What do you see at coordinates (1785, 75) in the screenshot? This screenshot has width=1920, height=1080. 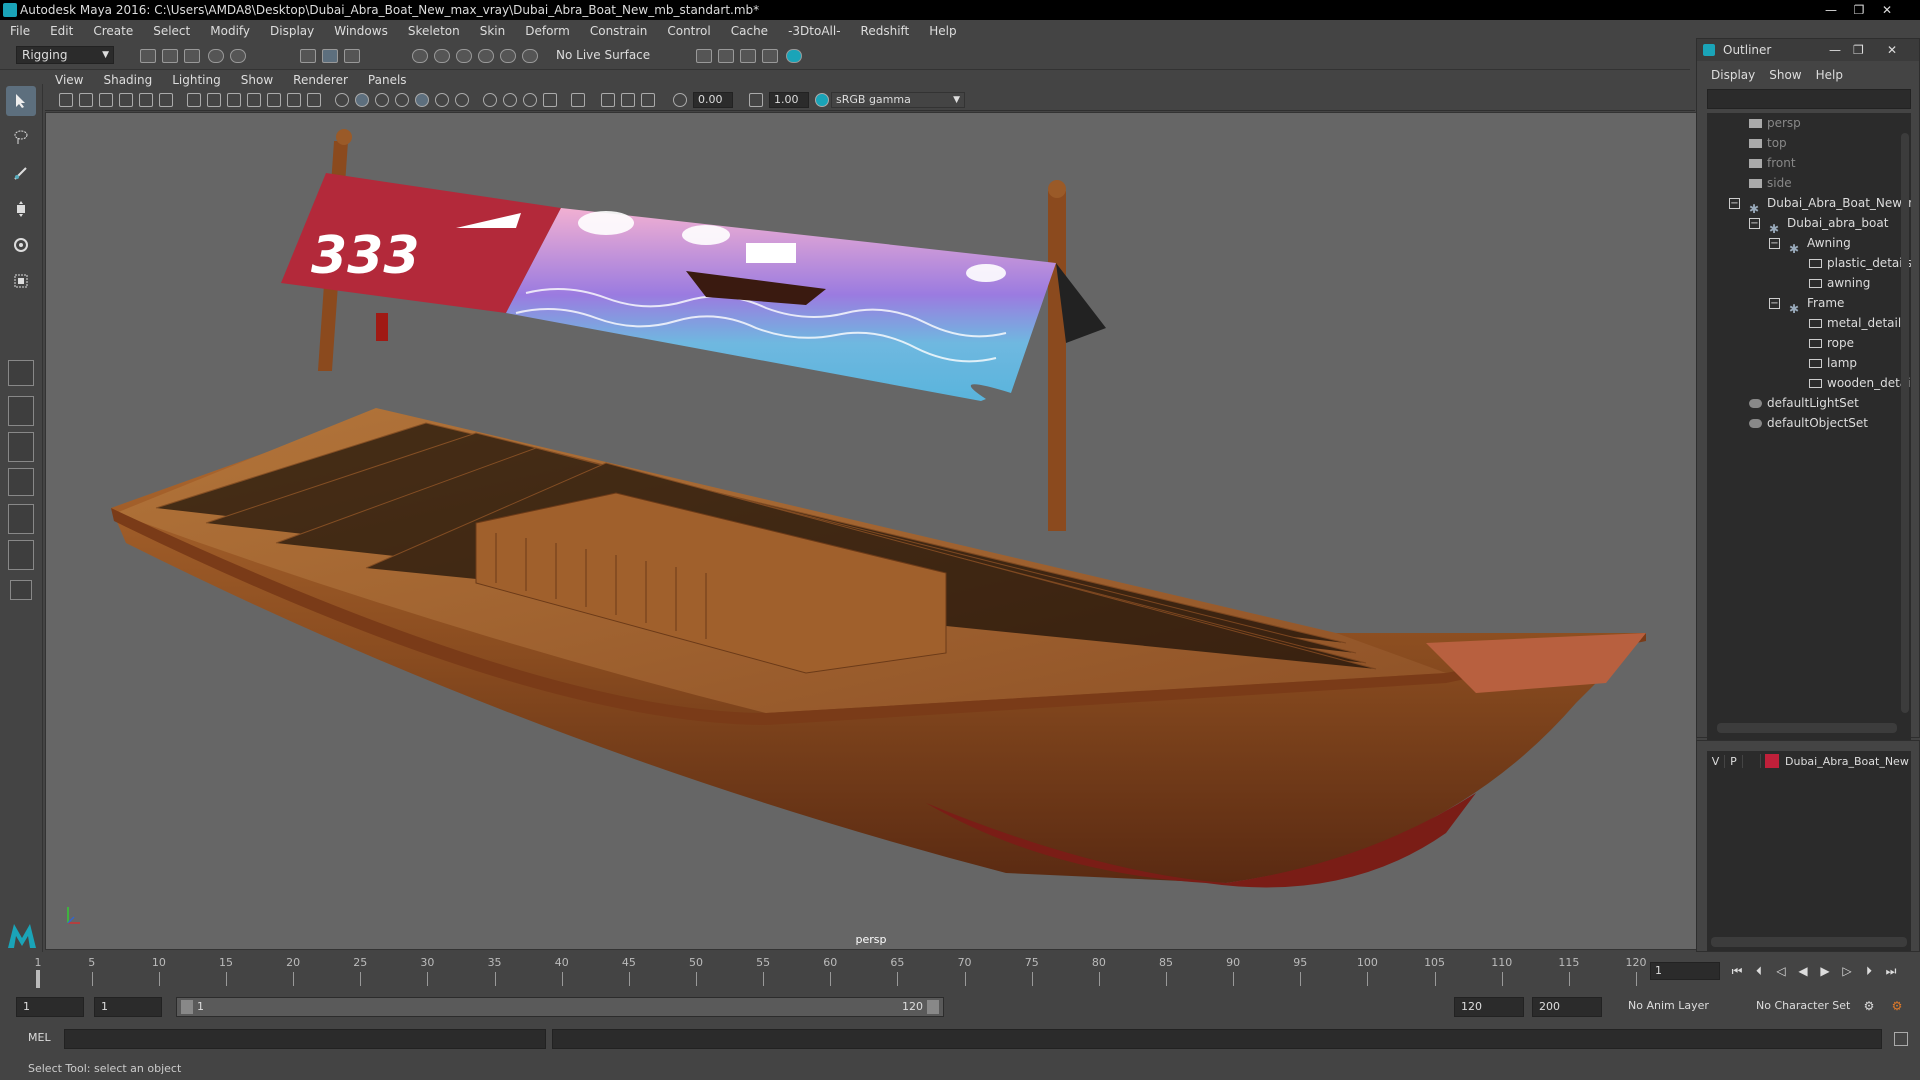 I see `outliner-menu-show: Show` at bounding box center [1785, 75].